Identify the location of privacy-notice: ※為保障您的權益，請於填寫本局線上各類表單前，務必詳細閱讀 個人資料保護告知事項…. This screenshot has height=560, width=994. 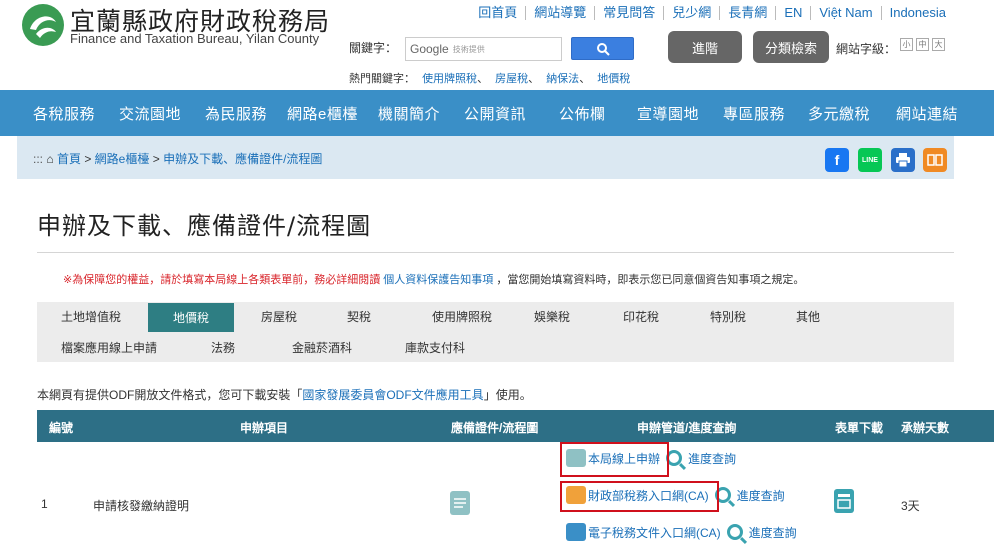
(433, 279).